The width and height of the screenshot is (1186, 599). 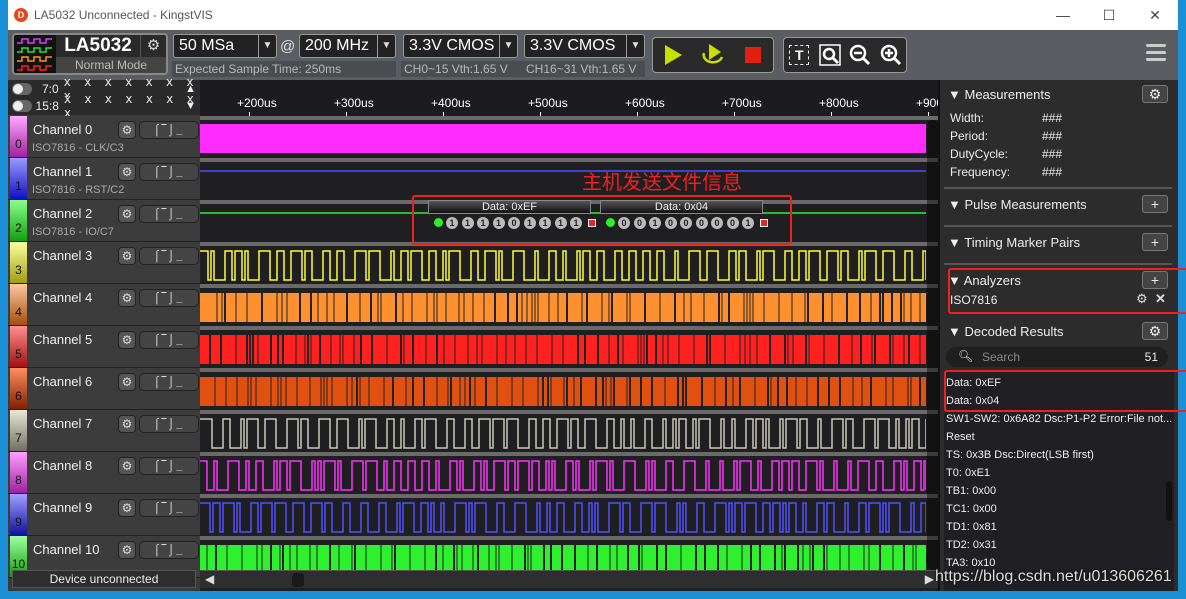 What do you see at coordinates (1014, 242) in the screenshot?
I see `timing-markers-header: ▼ Timing Marker Pairs` at bounding box center [1014, 242].